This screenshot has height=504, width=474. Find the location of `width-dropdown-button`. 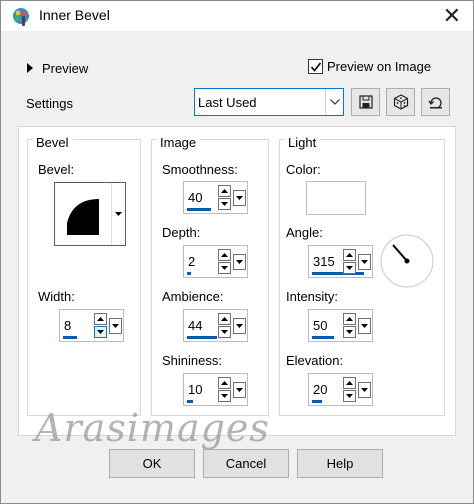

width-dropdown-button is located at coordinates (115, 326).